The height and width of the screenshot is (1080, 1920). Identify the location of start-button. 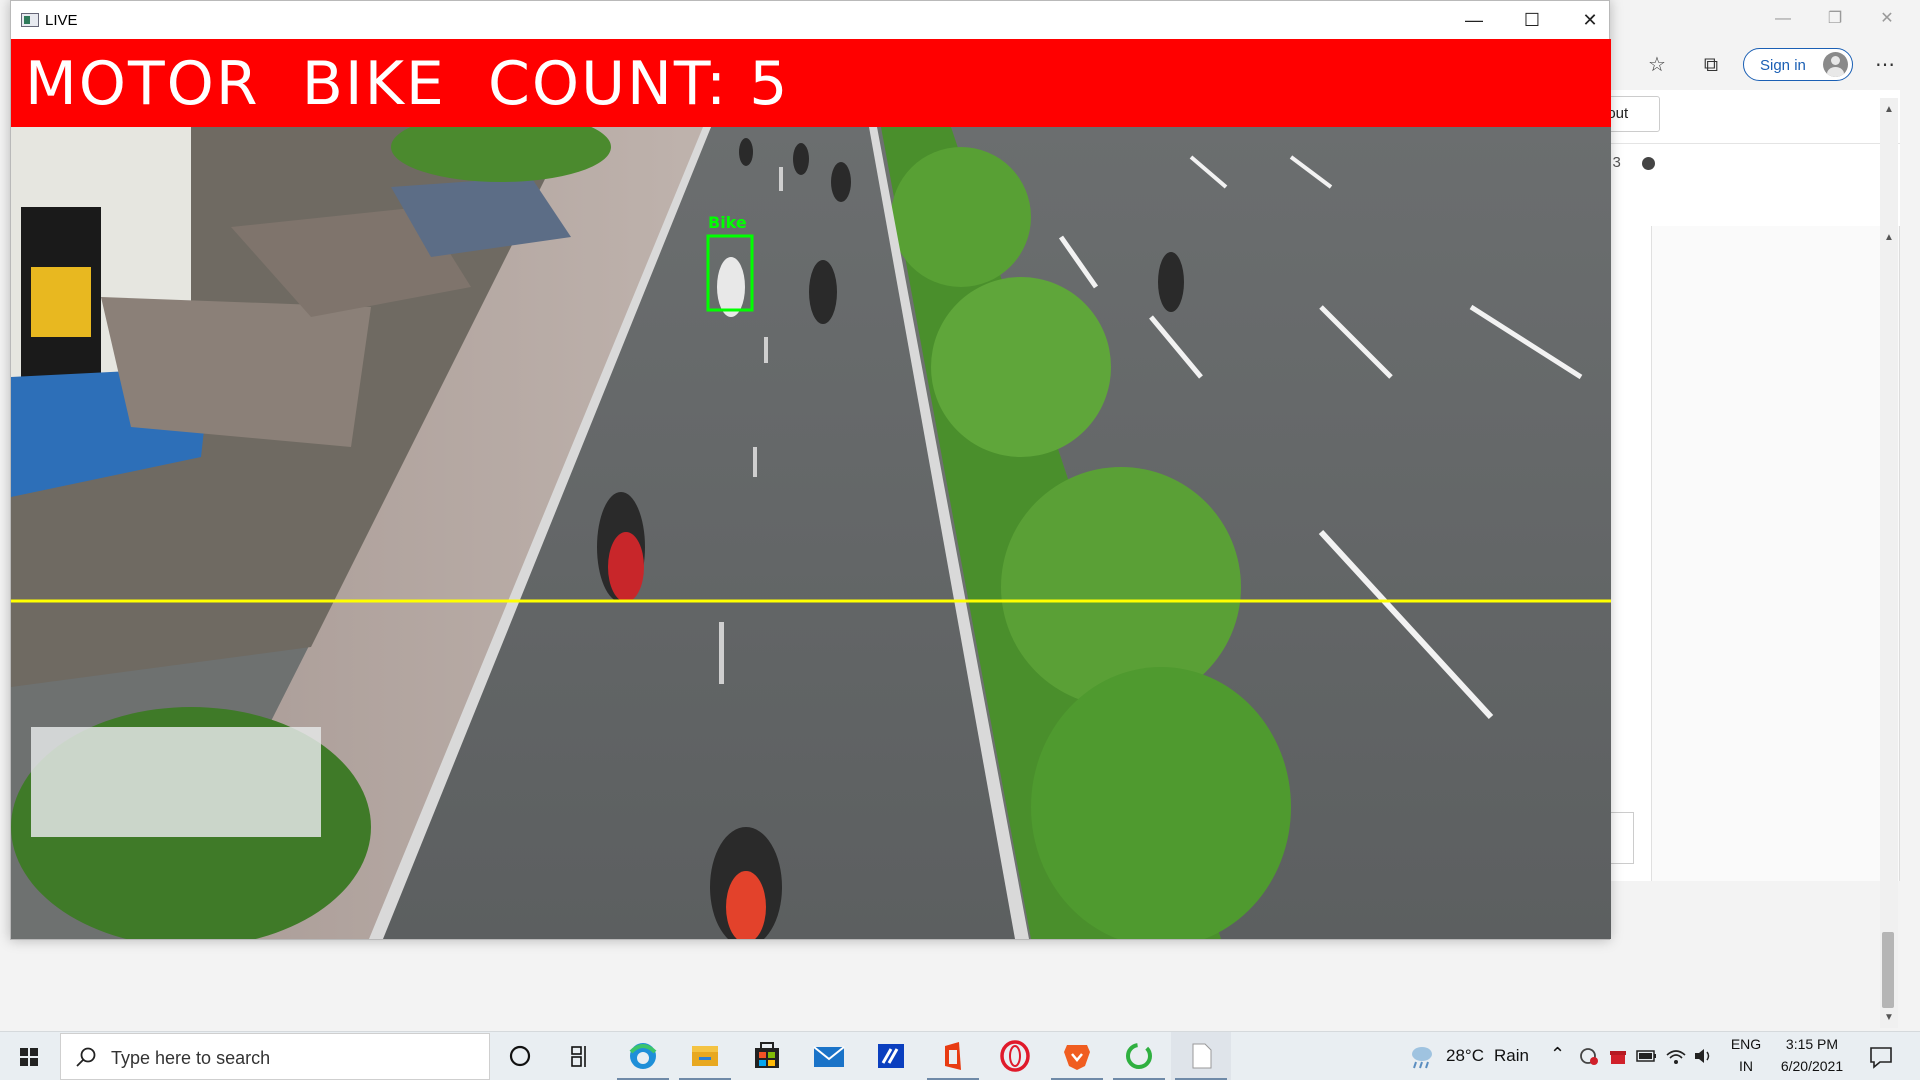
(30, 1056).